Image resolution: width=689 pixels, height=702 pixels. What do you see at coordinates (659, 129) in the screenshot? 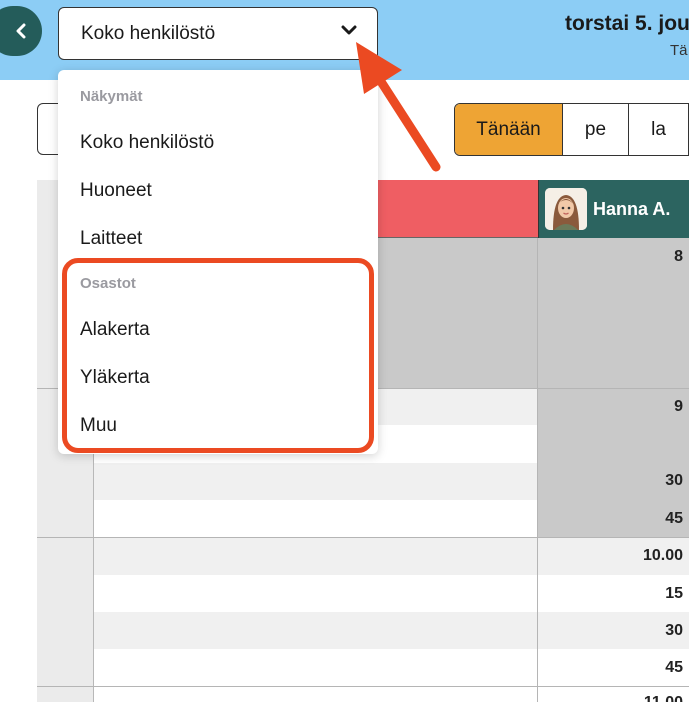
I see `day-button-la: la` at bounding box center [659, 129].